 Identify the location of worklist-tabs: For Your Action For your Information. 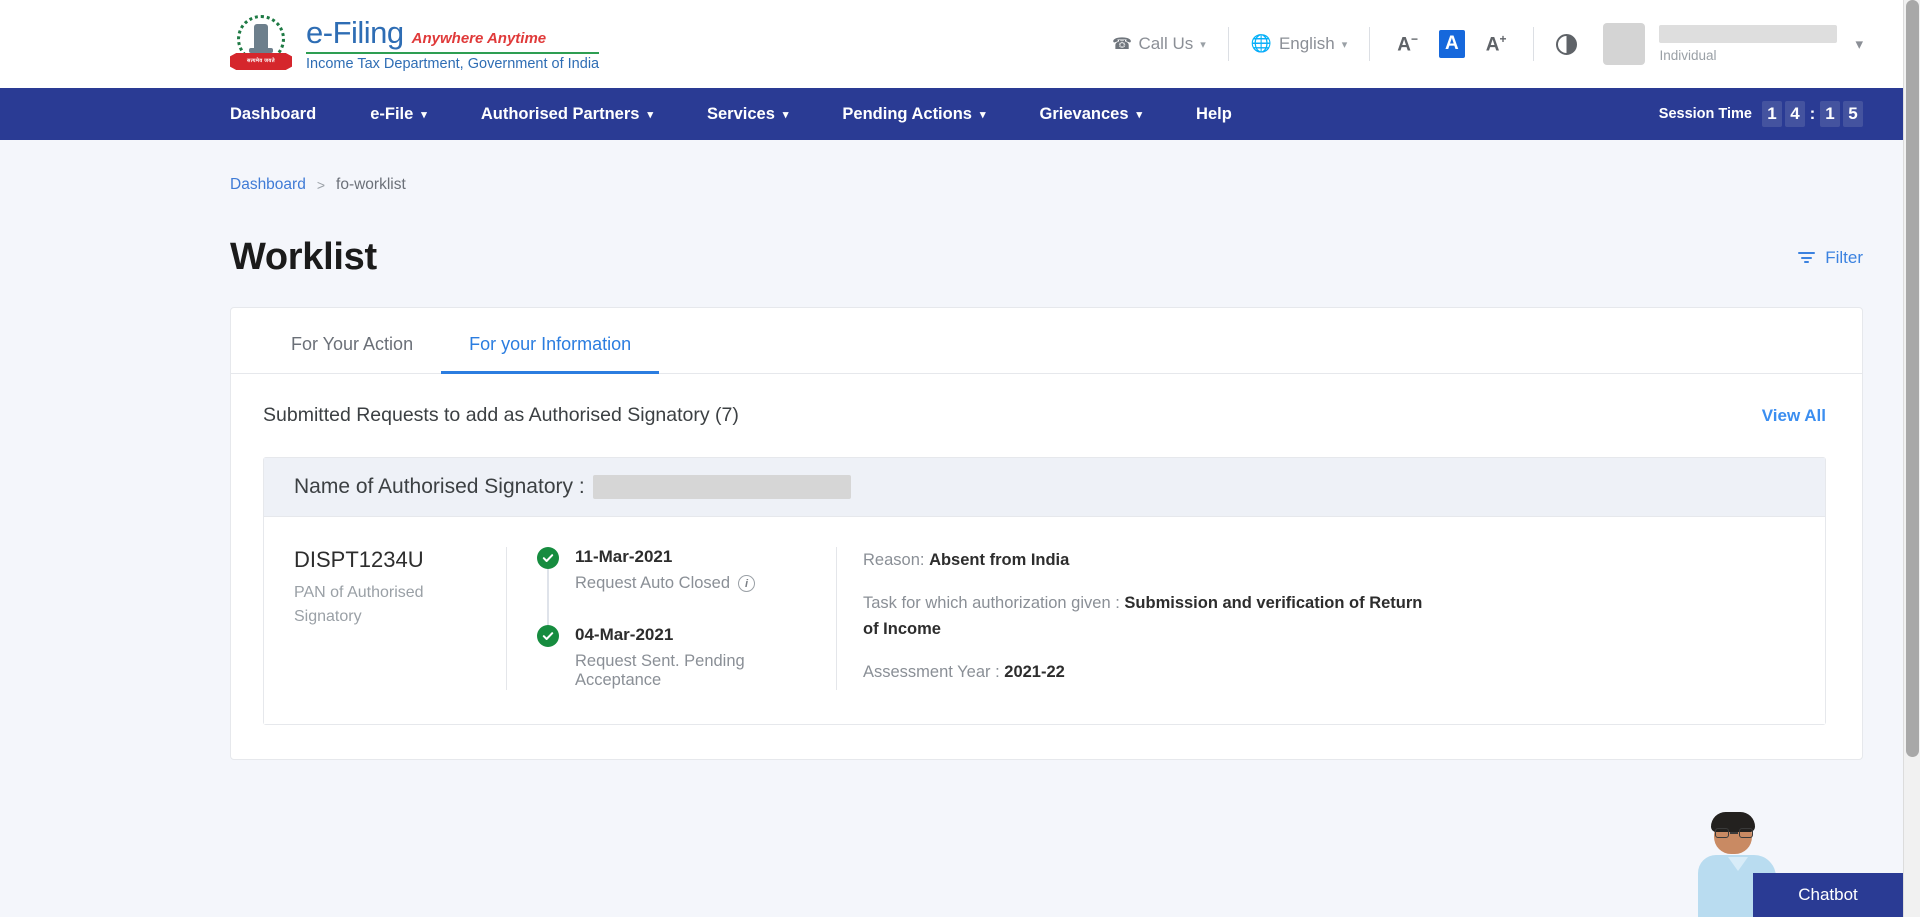
(1046, 341).